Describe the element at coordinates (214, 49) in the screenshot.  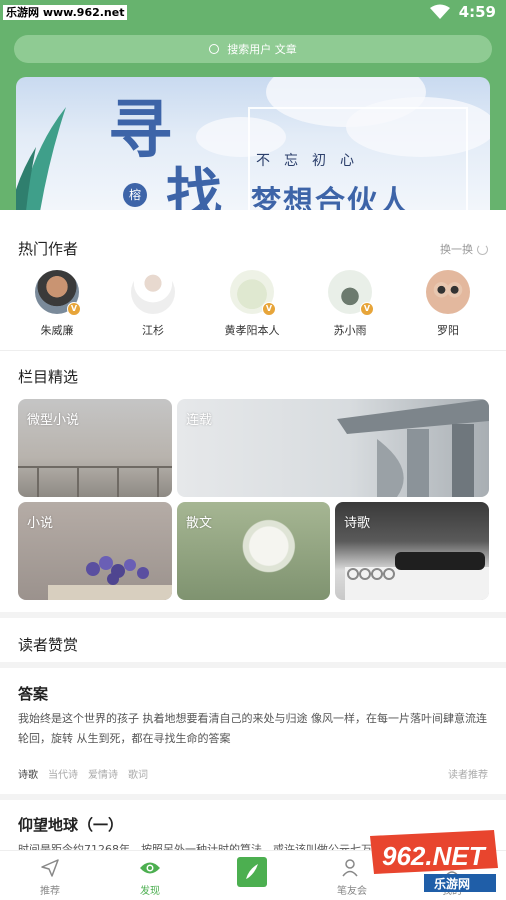
I see `search-icon` at that location.